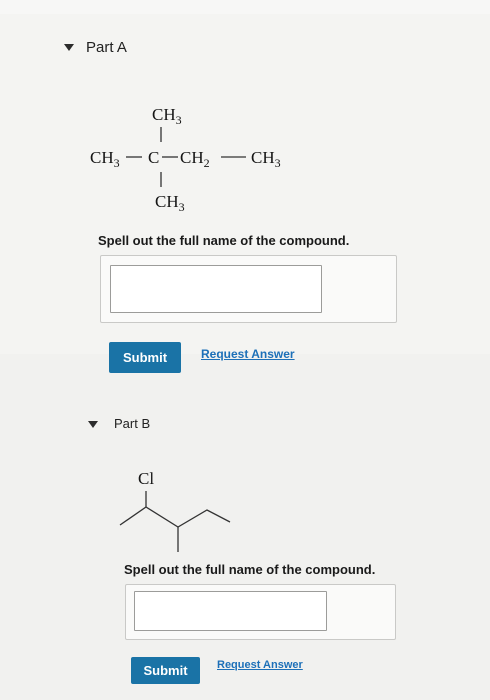 This screenshot has width=490, height=700. Describe the element at coordinates (248, 354) in the screenshot. I see `part-a-request-answer-link: Request Answer` at that location.